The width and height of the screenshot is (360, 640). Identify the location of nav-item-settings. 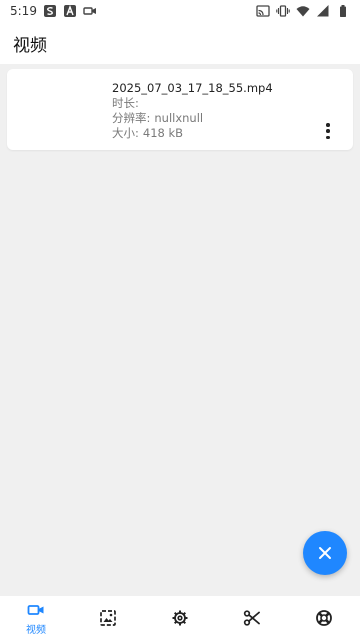
(180, 618).